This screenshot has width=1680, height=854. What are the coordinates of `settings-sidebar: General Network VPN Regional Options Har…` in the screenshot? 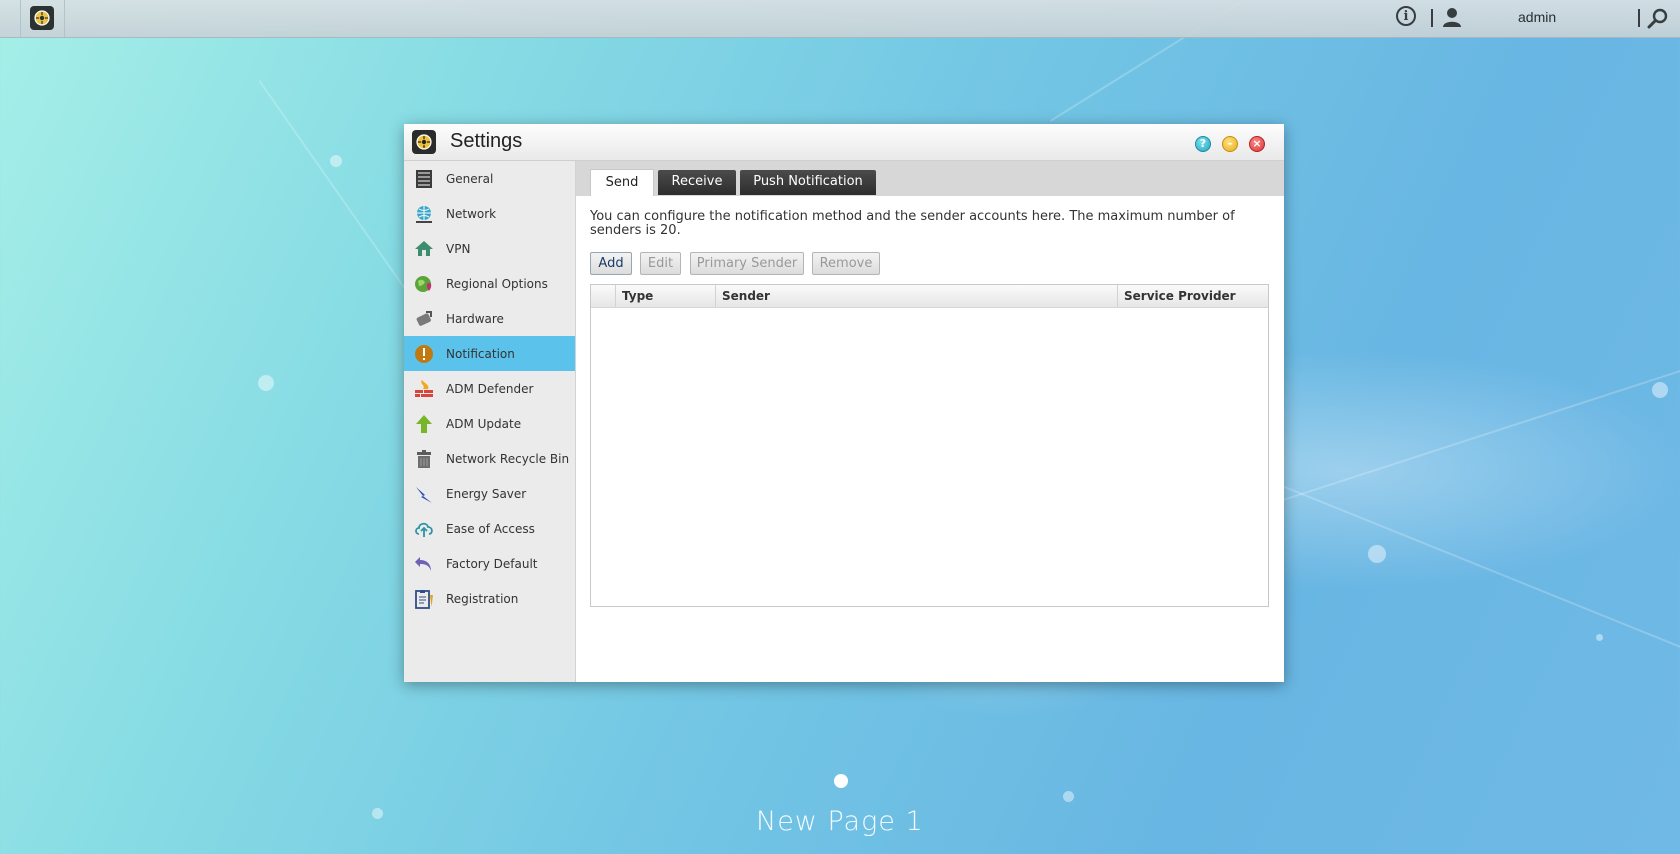 It's located at (490, 421).